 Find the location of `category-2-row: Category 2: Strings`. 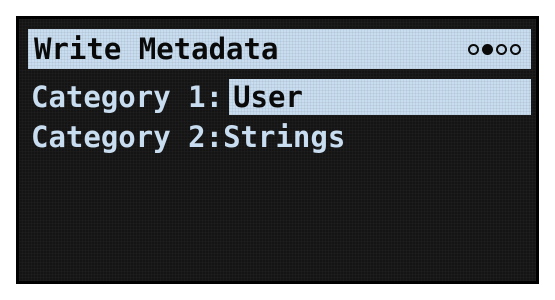

category-2-row: Category 2: Strings is located at coordinates (188, 137).